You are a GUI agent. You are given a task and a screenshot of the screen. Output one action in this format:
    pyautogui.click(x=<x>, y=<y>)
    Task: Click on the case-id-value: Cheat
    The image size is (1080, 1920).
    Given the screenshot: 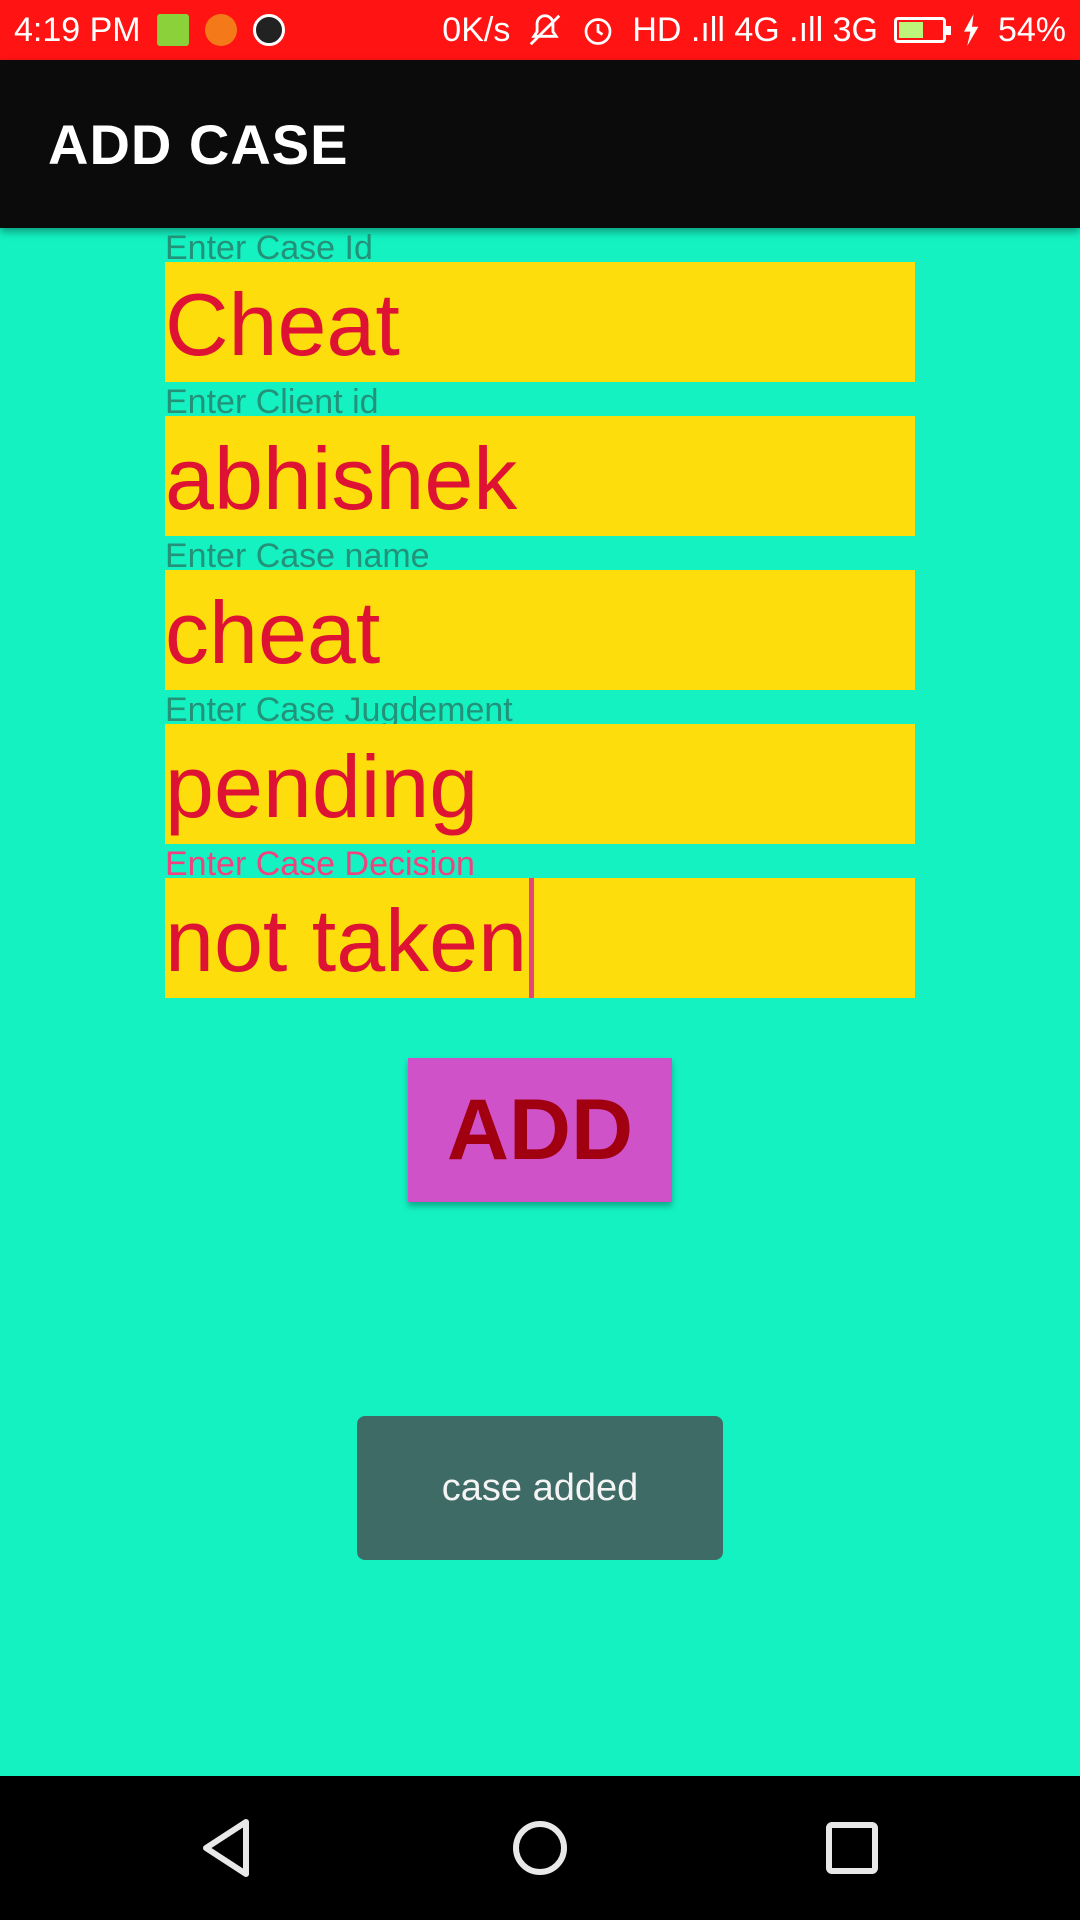 What is the action you would take?
    pyautogui.click(x=282, y=324)
    